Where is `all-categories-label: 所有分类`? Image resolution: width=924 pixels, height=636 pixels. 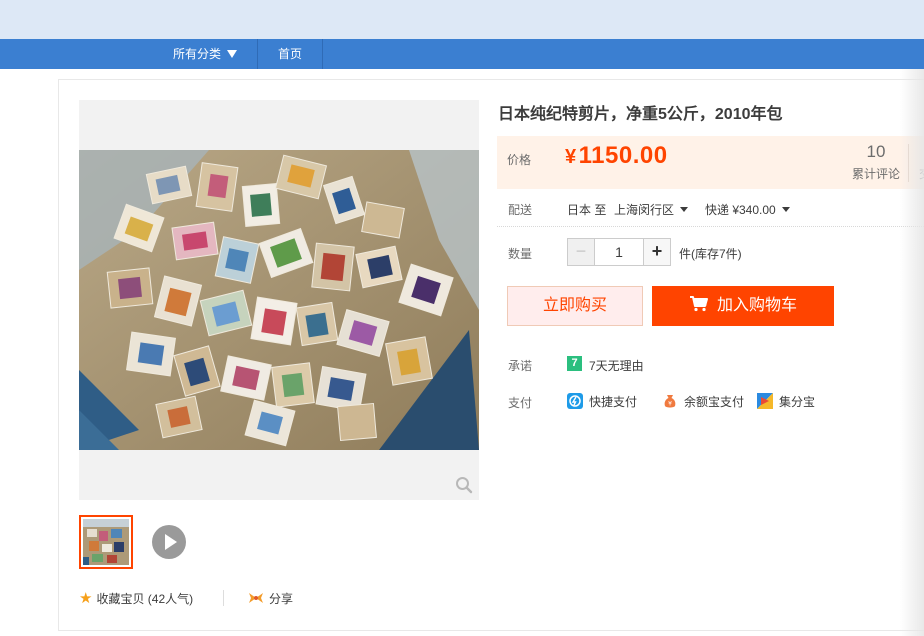 all-categories-label: 所有分类 is located at coordinates (197, 54).